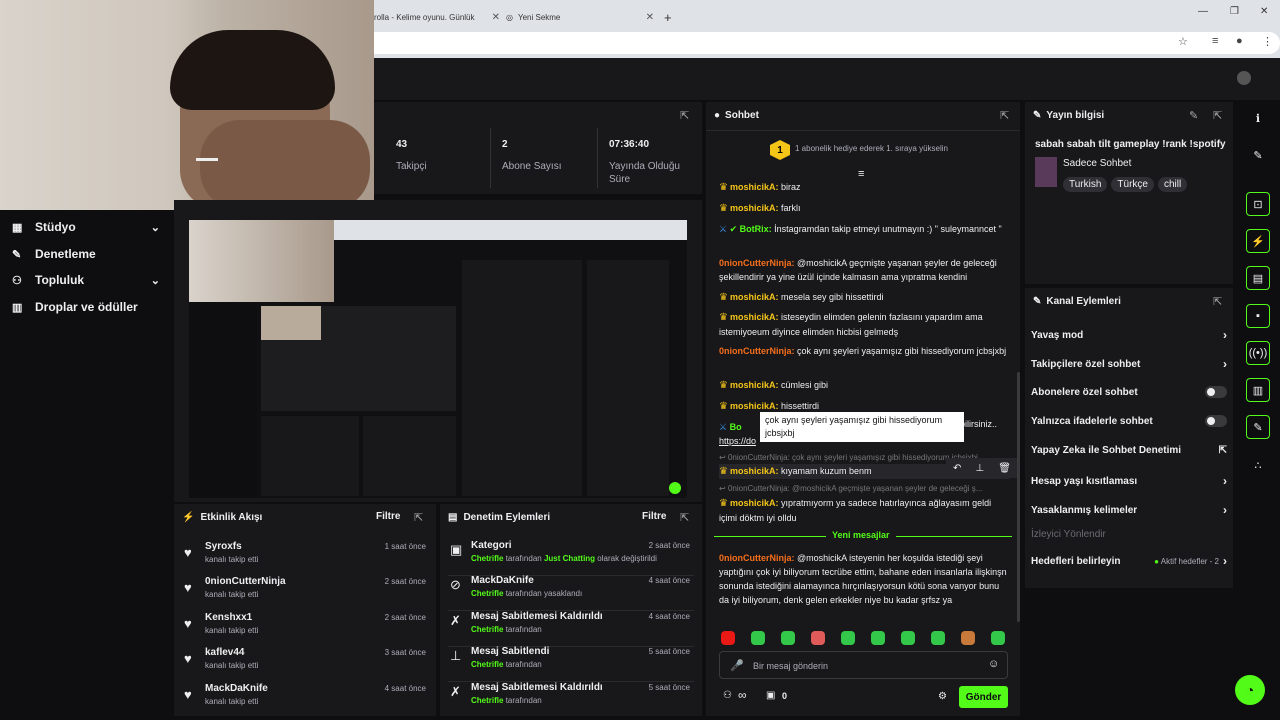 Image resolution: width=1280 pixels, height=720 pixels. I want to click on target-icon: ⊡, so click(1258, 204).